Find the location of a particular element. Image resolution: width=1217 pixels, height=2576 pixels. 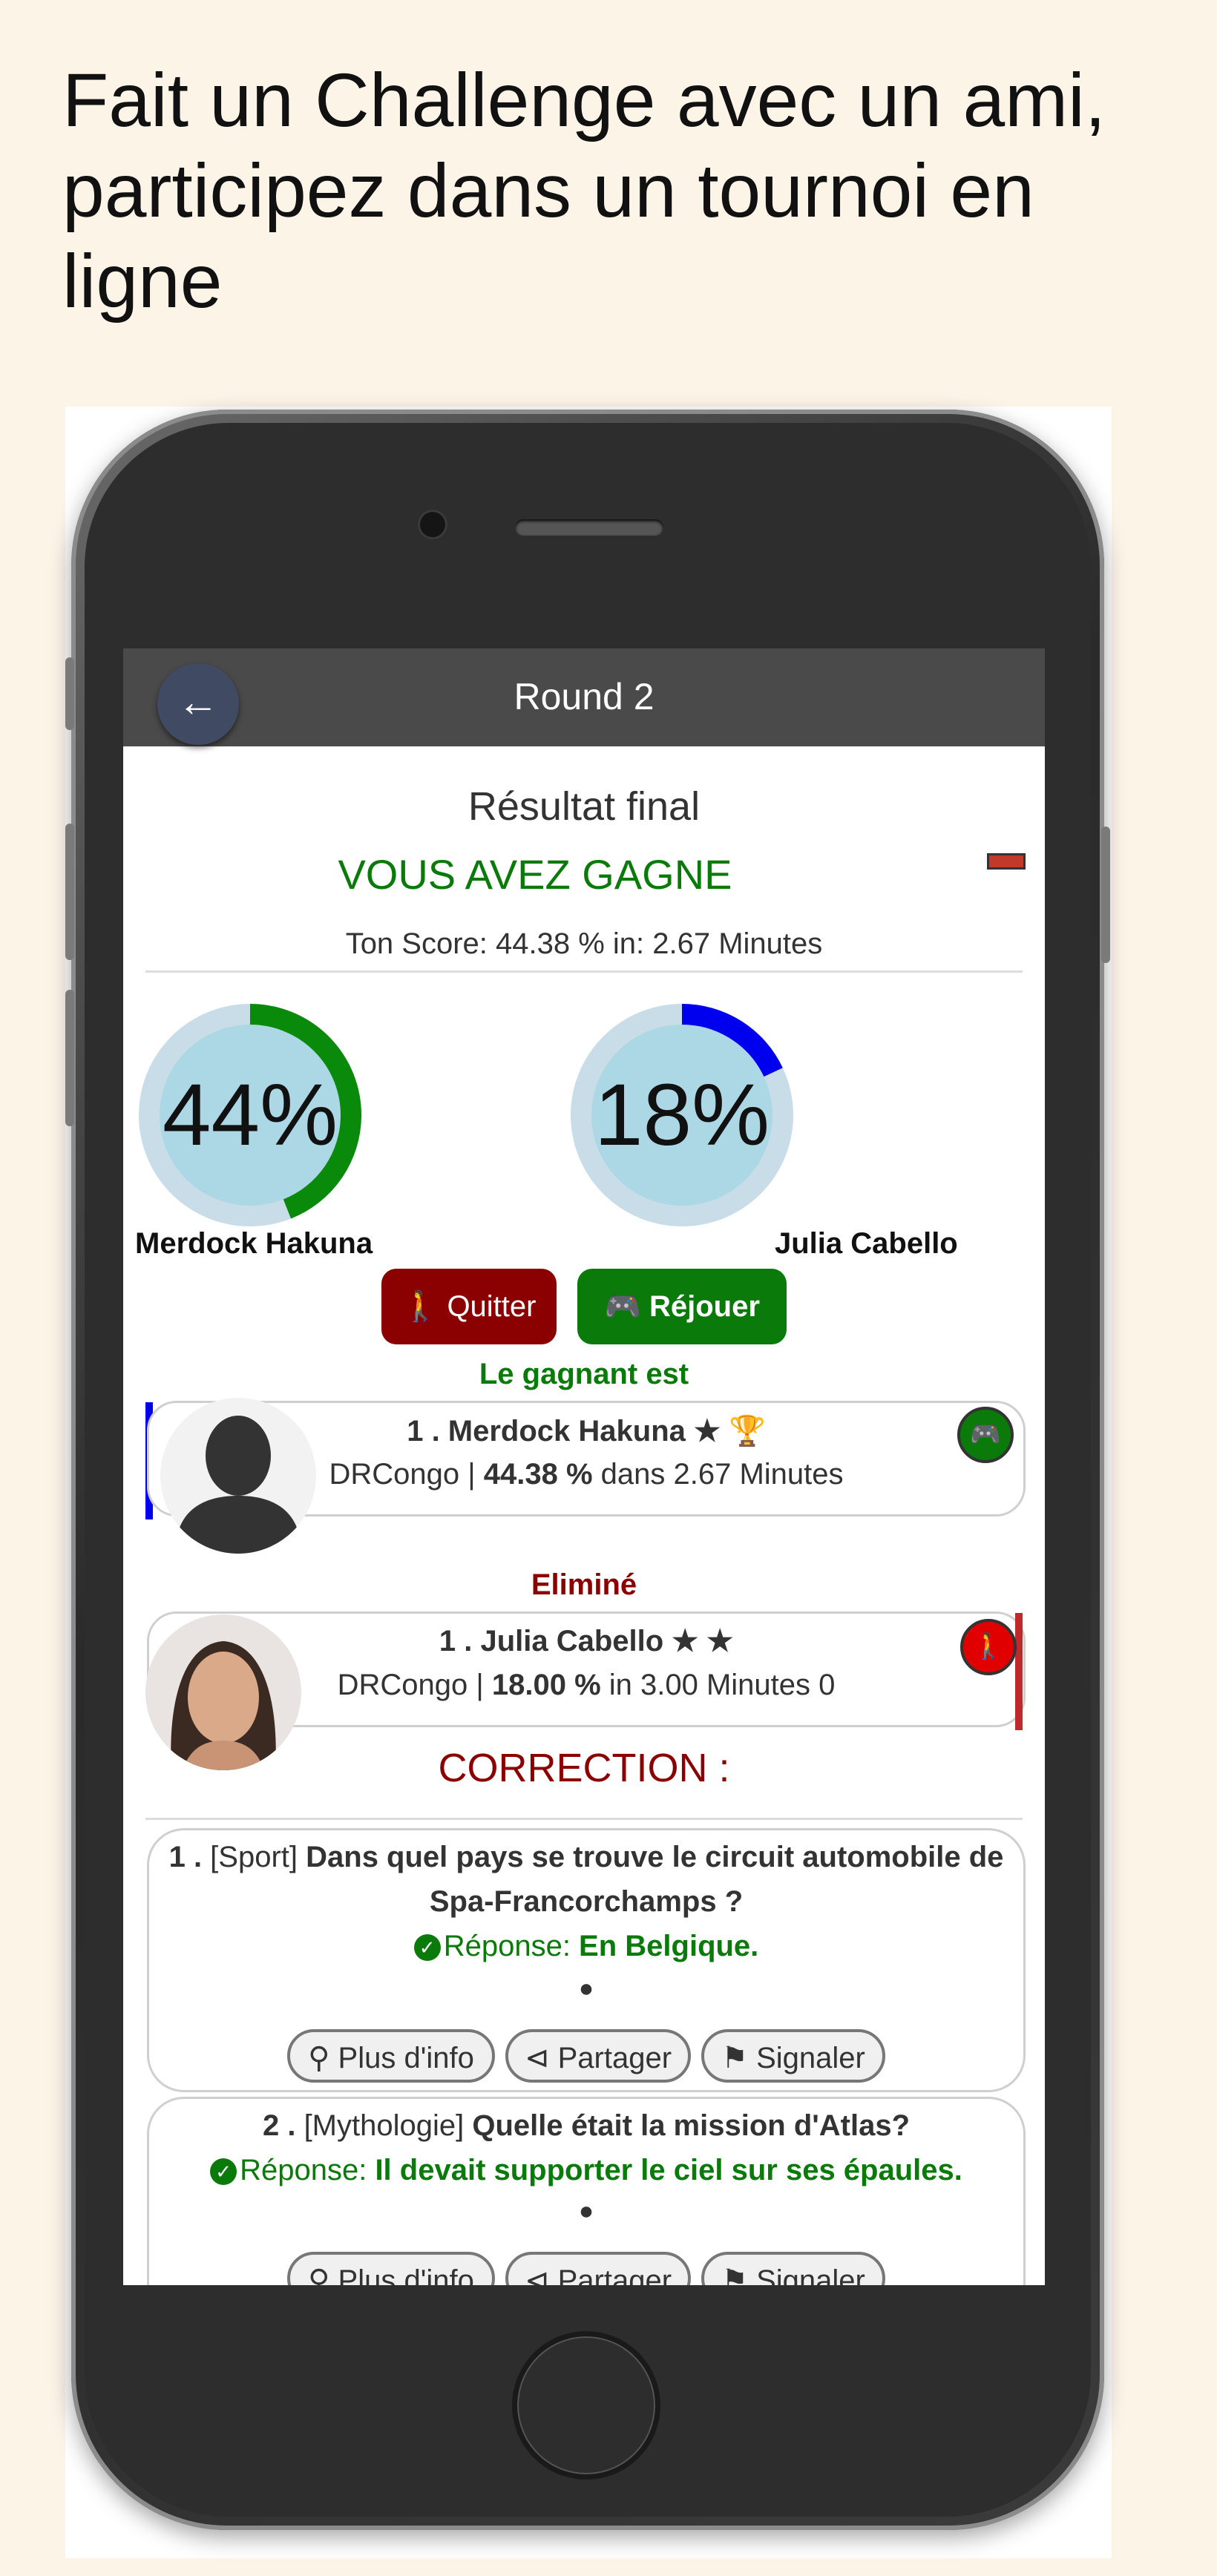

flag-icon is located at coordinates (1006, 861).